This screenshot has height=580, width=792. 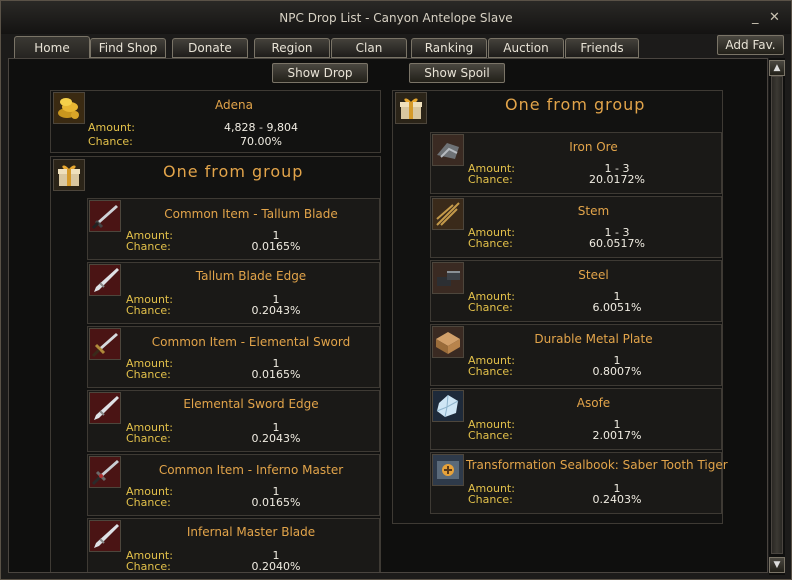 What do you see at coordinates (448, 470) in the screenshot?
I see `sealbook-icon` at bounding box center [448, 470].